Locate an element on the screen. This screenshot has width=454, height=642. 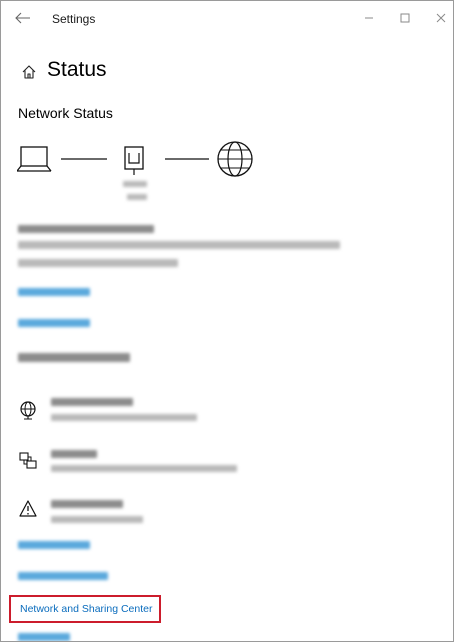
app-title: Settings is located at coordinates (74, 19).